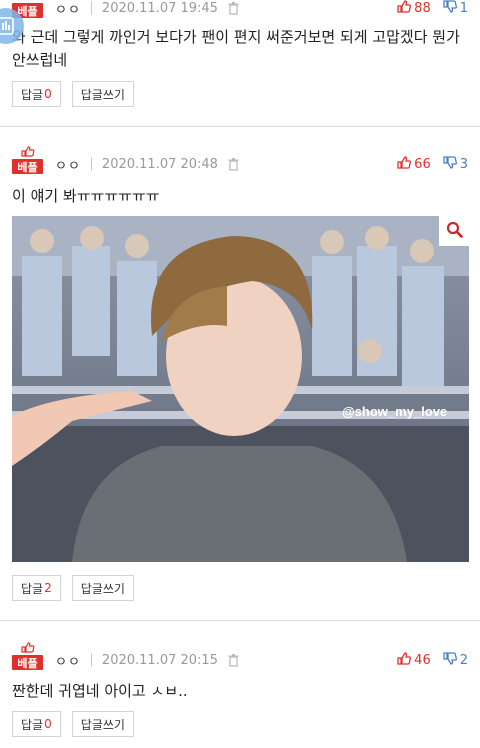 The width and height of the screenshot is (480, 748). I want to click on like-count: 66, so click(422, 164).